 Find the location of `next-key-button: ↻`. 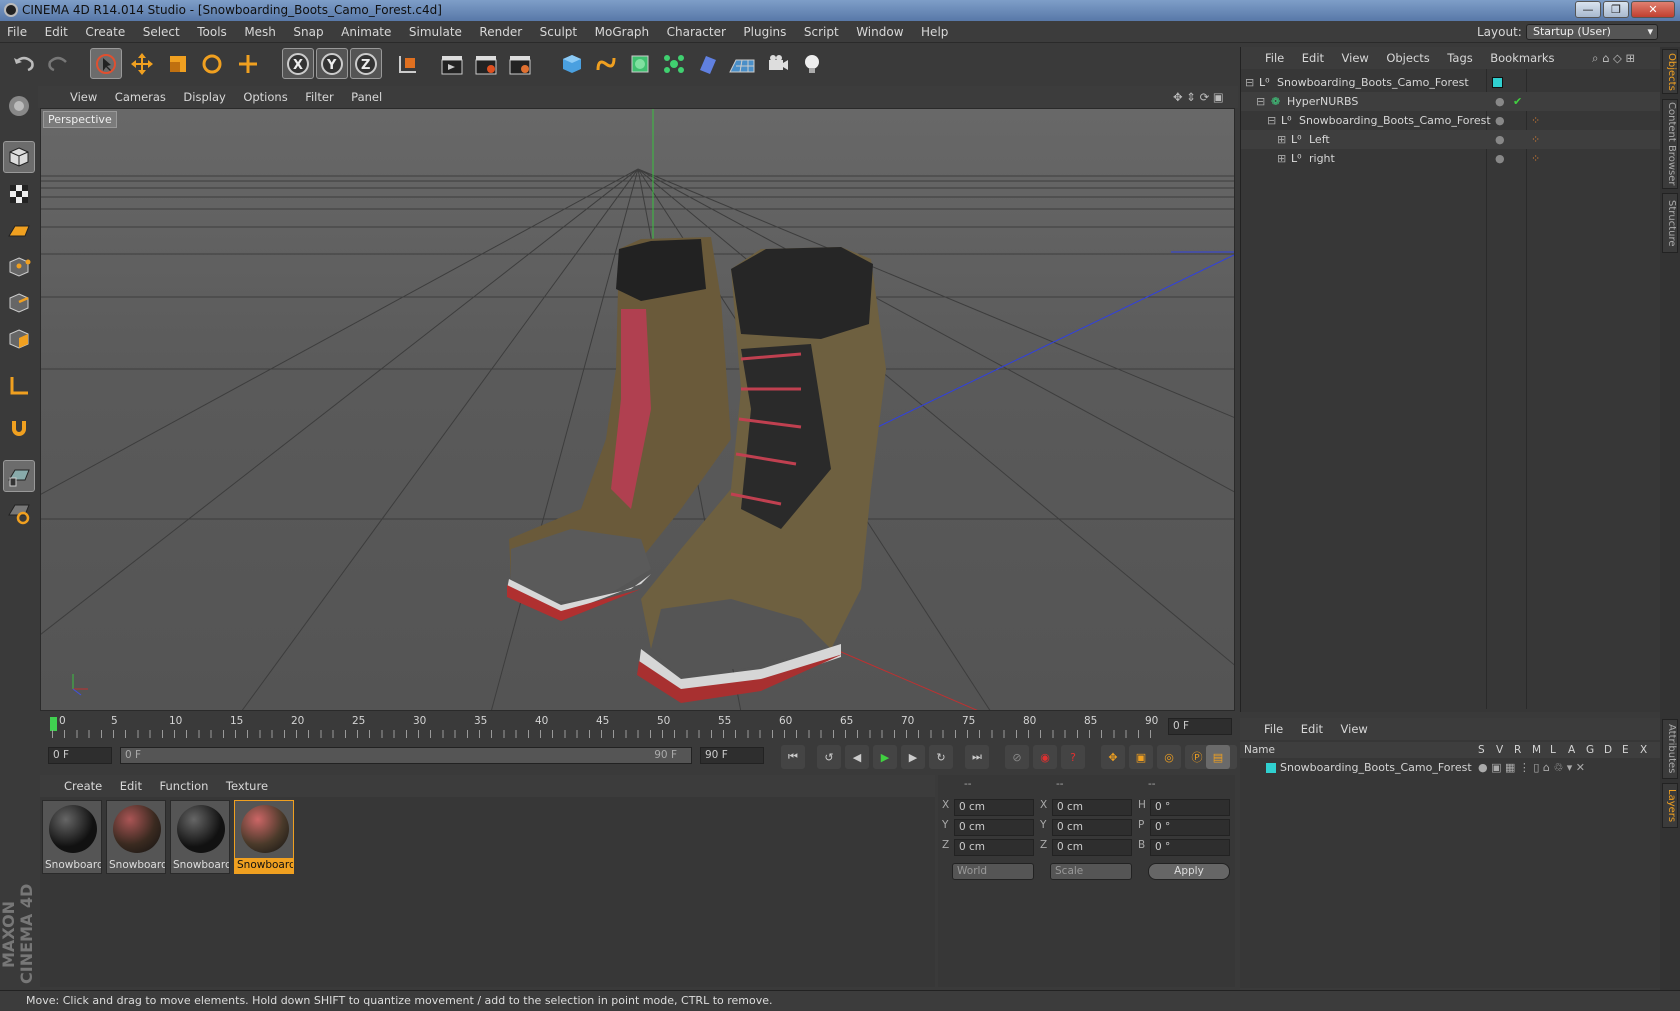

next-key-button: ↻ is located at coordinates (941, 757).